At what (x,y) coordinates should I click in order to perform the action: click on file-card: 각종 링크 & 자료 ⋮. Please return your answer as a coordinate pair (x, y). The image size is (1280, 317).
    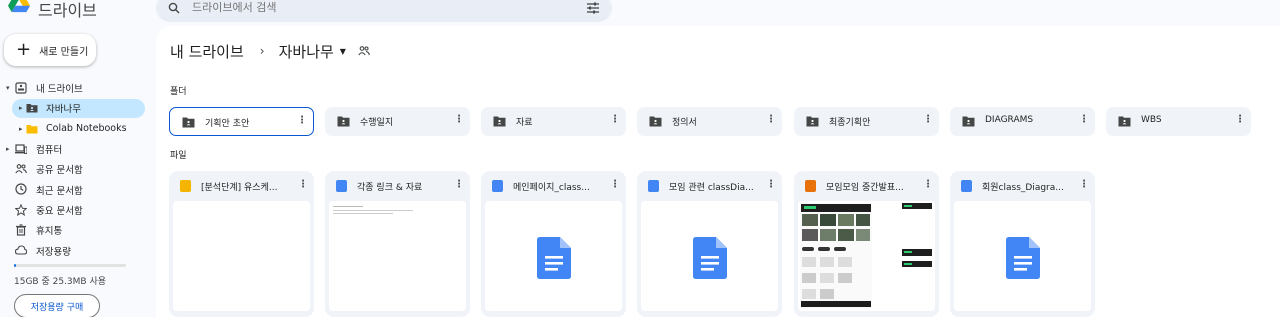
    Looking at the image, I should click on (397, 244).